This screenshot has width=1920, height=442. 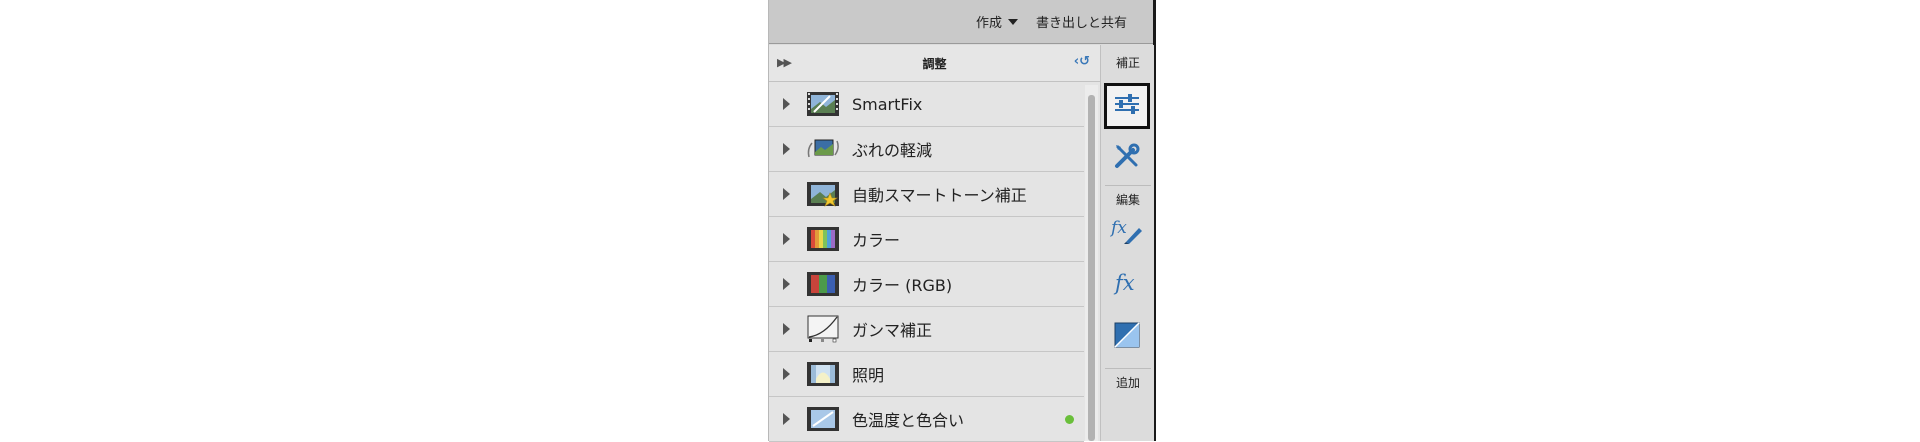 I want to click on adjustments-button, so click(x=1127, y=106).